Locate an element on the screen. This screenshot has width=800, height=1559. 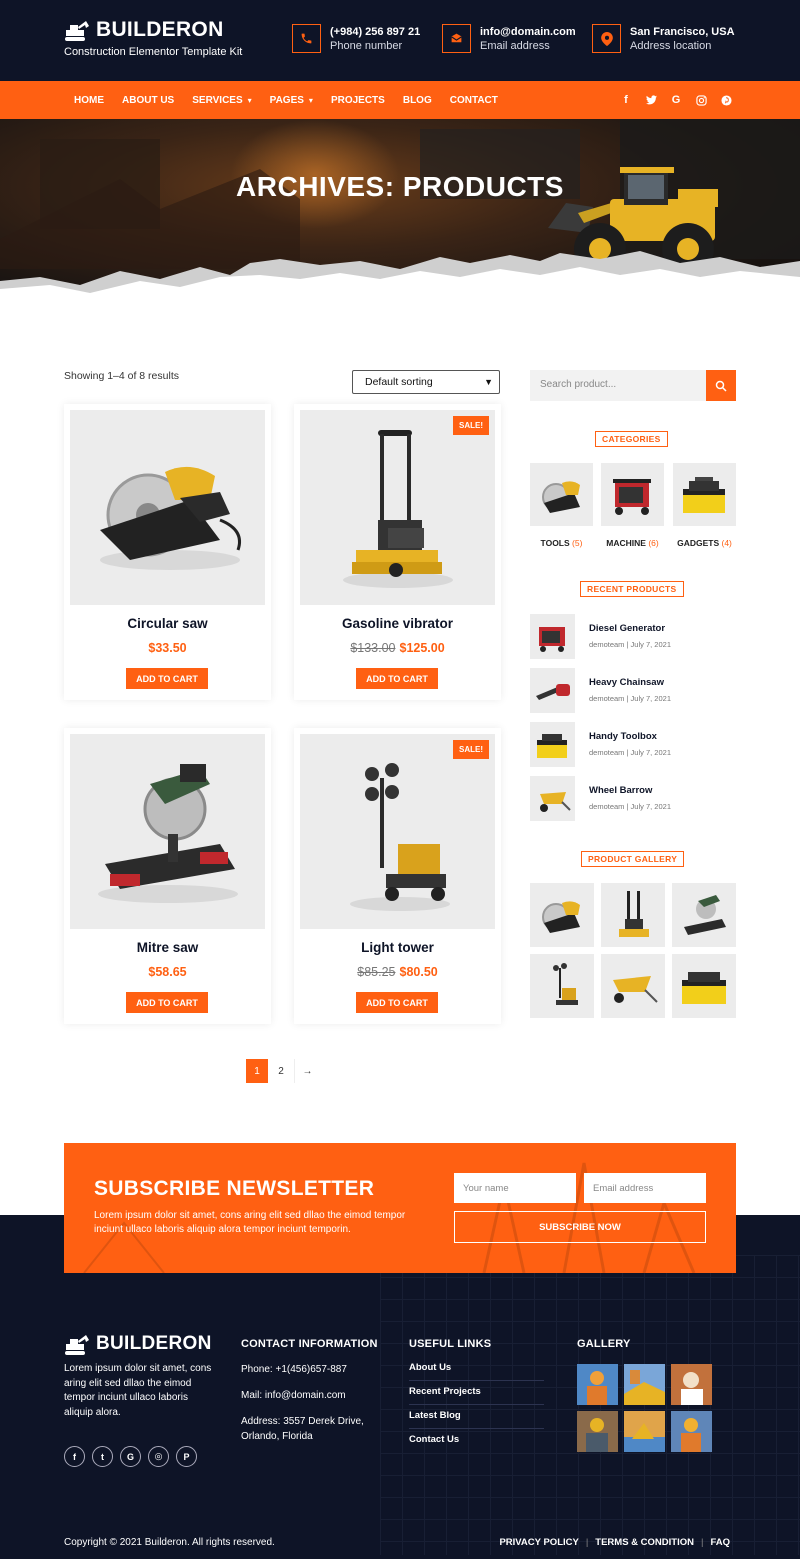
product-image-circular-saw is located at coordinates (167, 507).